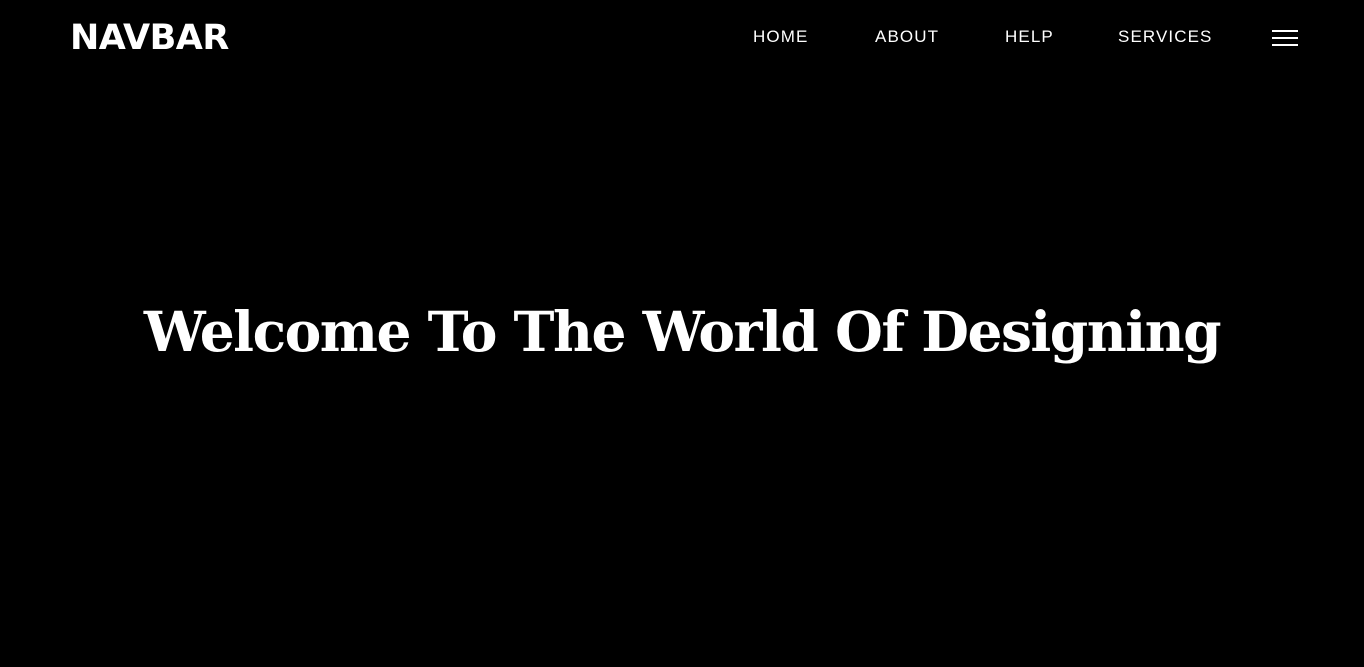  I want to click on nav-link-help: HELP, so click(1029, 37).